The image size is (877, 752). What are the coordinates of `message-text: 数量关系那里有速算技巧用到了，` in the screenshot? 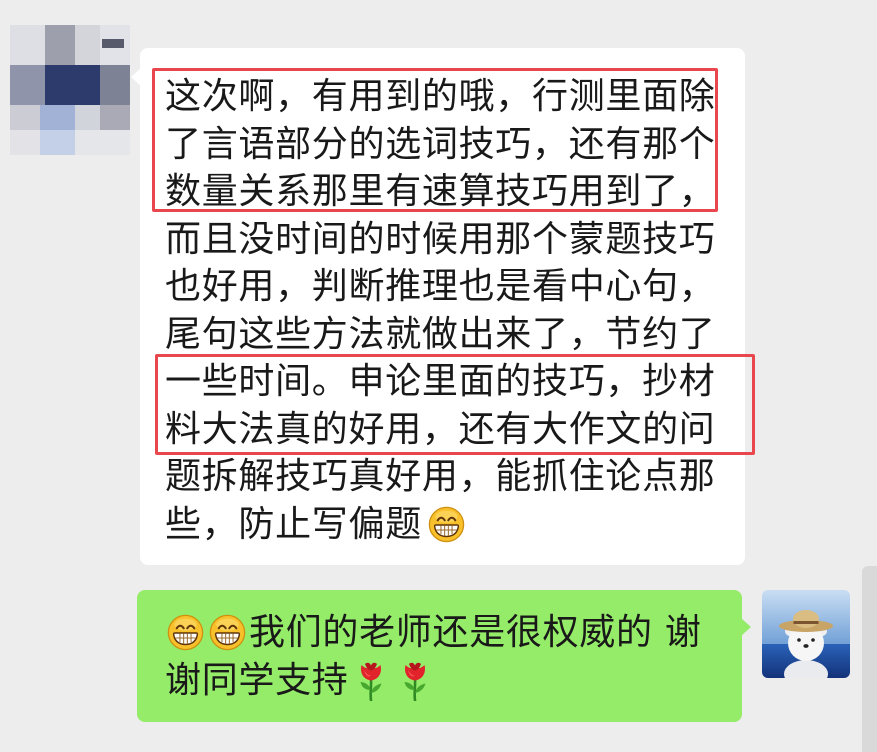 It's located at (440, 191).